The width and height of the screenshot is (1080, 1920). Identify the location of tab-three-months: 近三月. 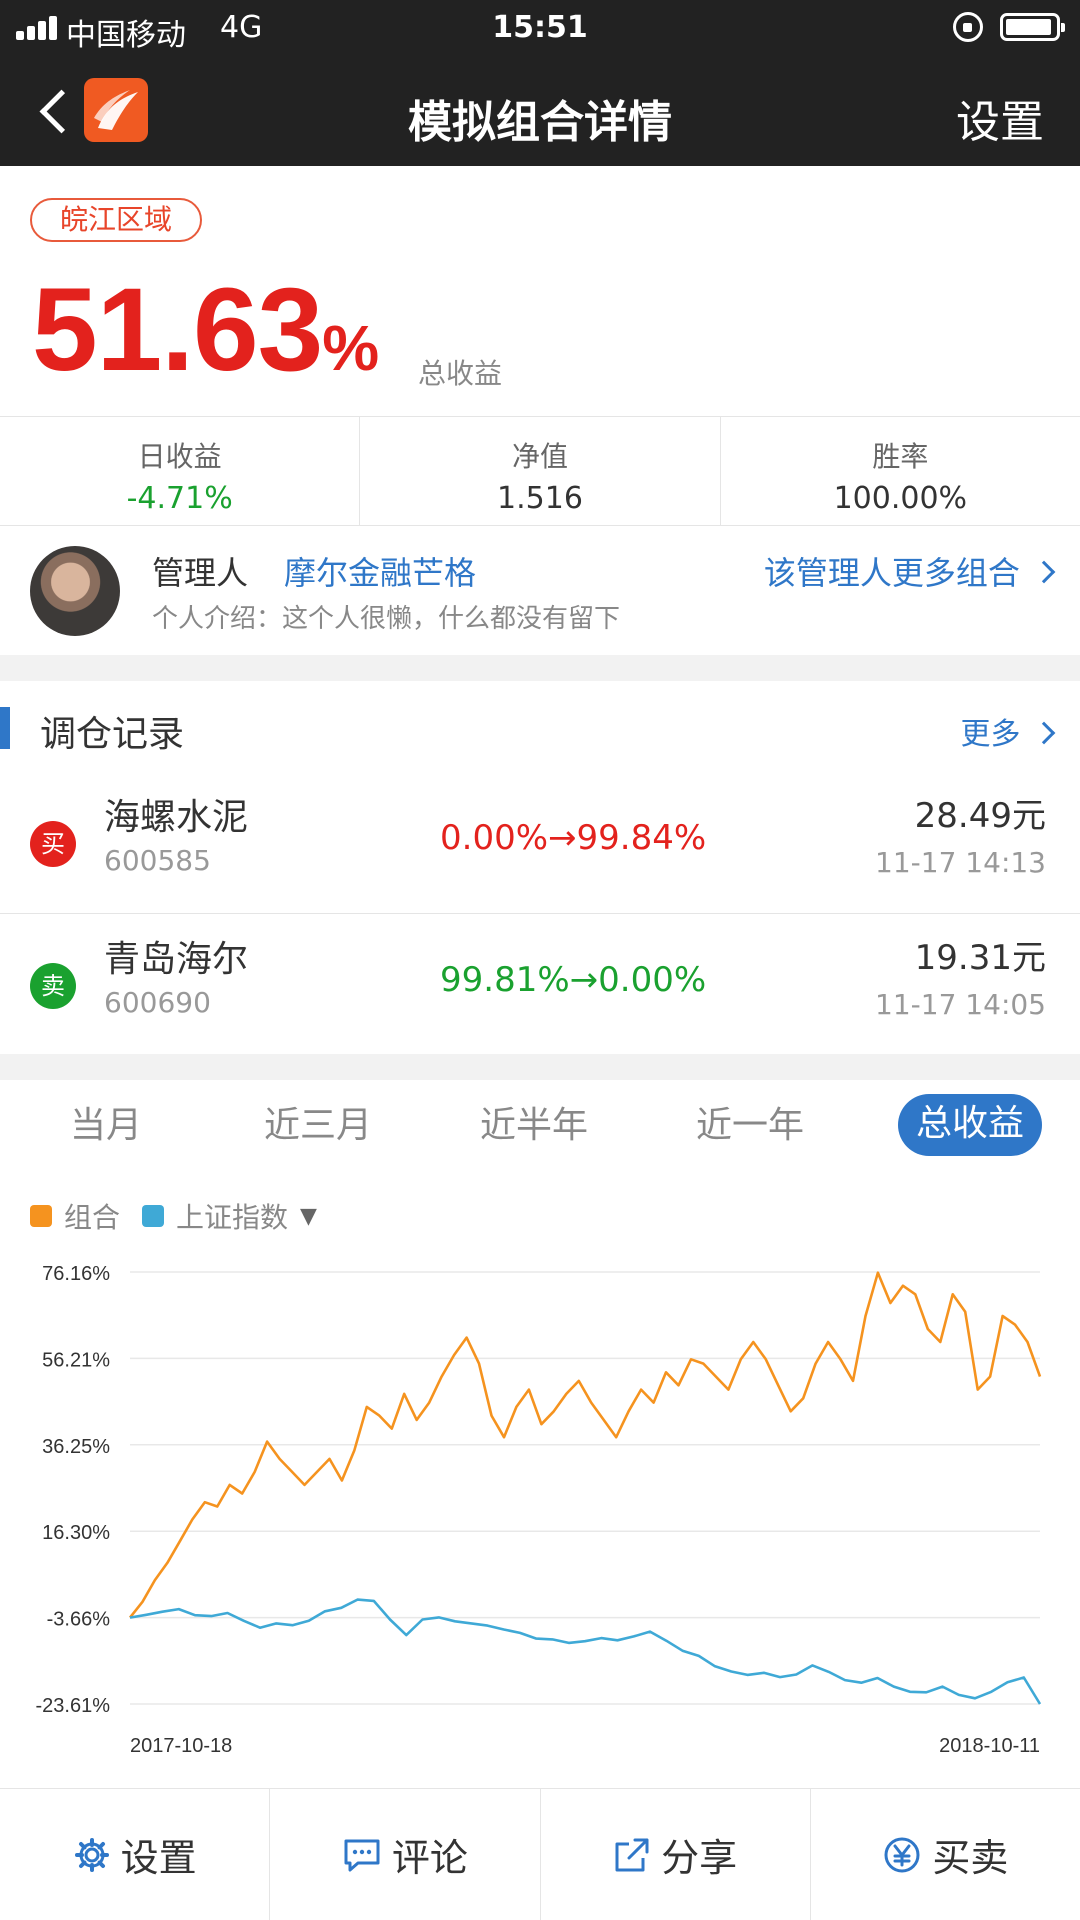
(318, 1122).